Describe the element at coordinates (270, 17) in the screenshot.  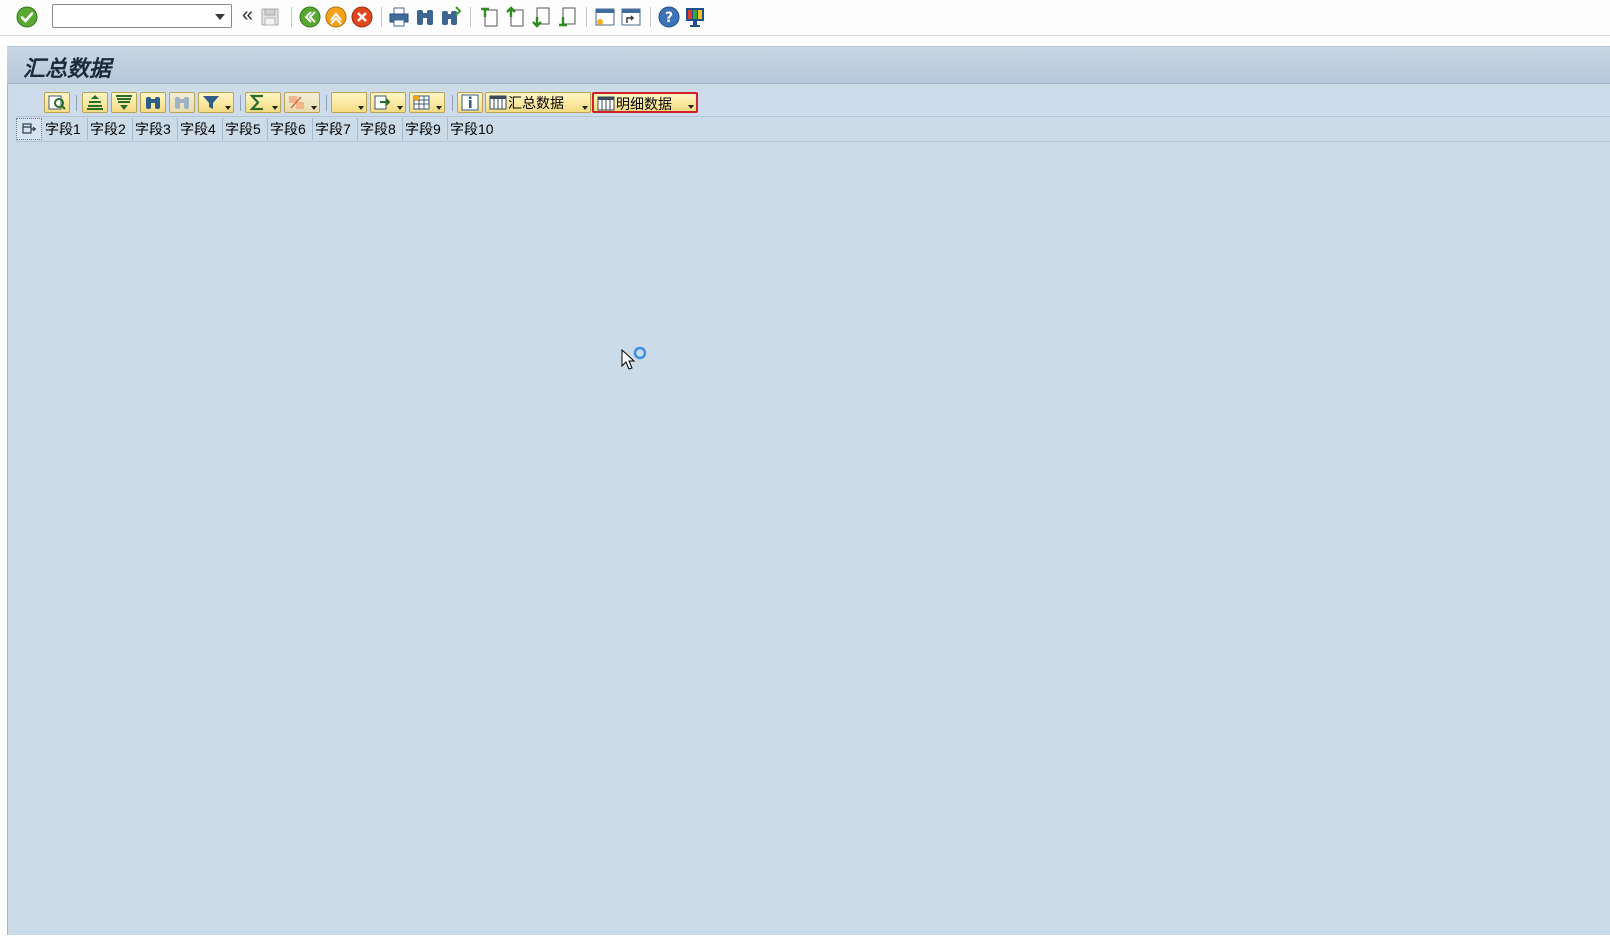
I see `save-icon` at that location.